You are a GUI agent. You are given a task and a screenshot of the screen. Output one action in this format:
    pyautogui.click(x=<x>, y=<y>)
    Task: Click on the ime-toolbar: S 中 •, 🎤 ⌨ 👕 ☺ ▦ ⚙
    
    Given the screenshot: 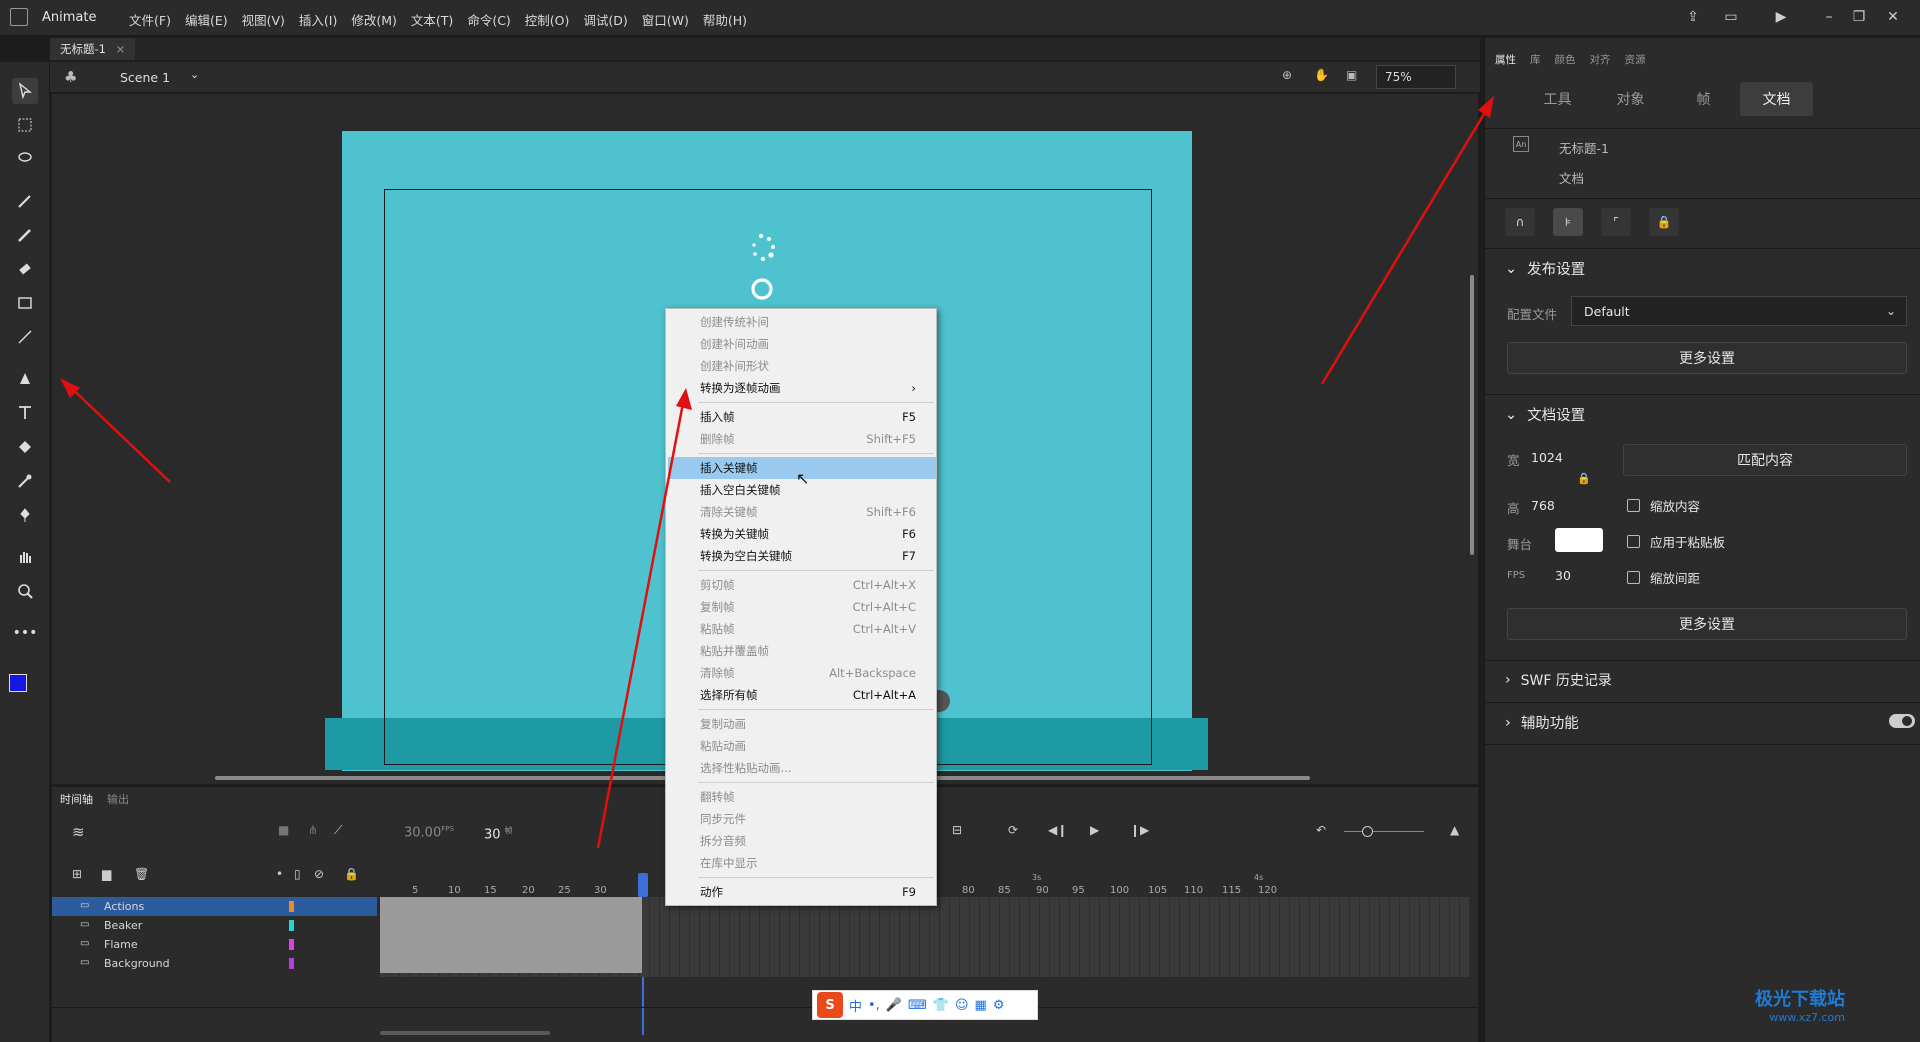 What is the action you would take?
    pyautogui.click(x=925, y=1005)
    